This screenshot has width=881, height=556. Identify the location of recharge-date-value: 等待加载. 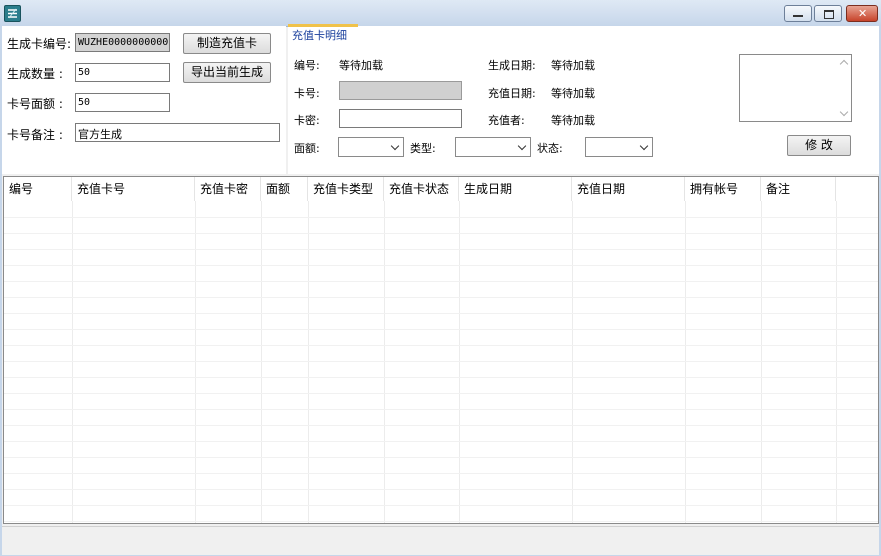
(573, 93).